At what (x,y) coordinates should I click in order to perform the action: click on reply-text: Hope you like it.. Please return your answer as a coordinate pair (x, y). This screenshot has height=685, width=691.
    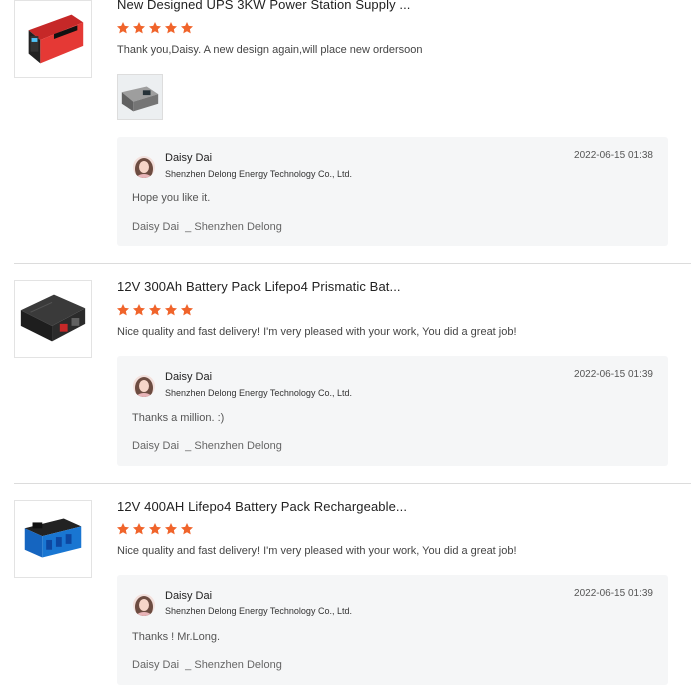
    Looking at the image, I should click on (171, 198).